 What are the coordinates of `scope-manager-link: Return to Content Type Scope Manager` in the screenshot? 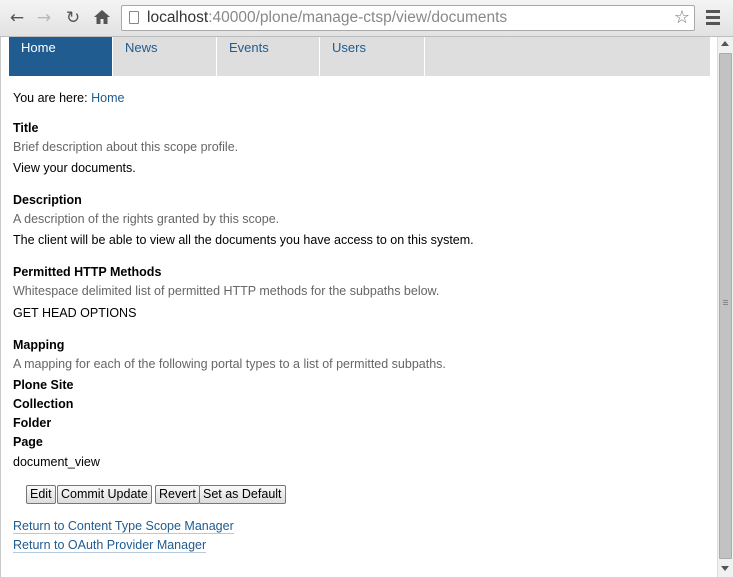 It's located at (123, 526).